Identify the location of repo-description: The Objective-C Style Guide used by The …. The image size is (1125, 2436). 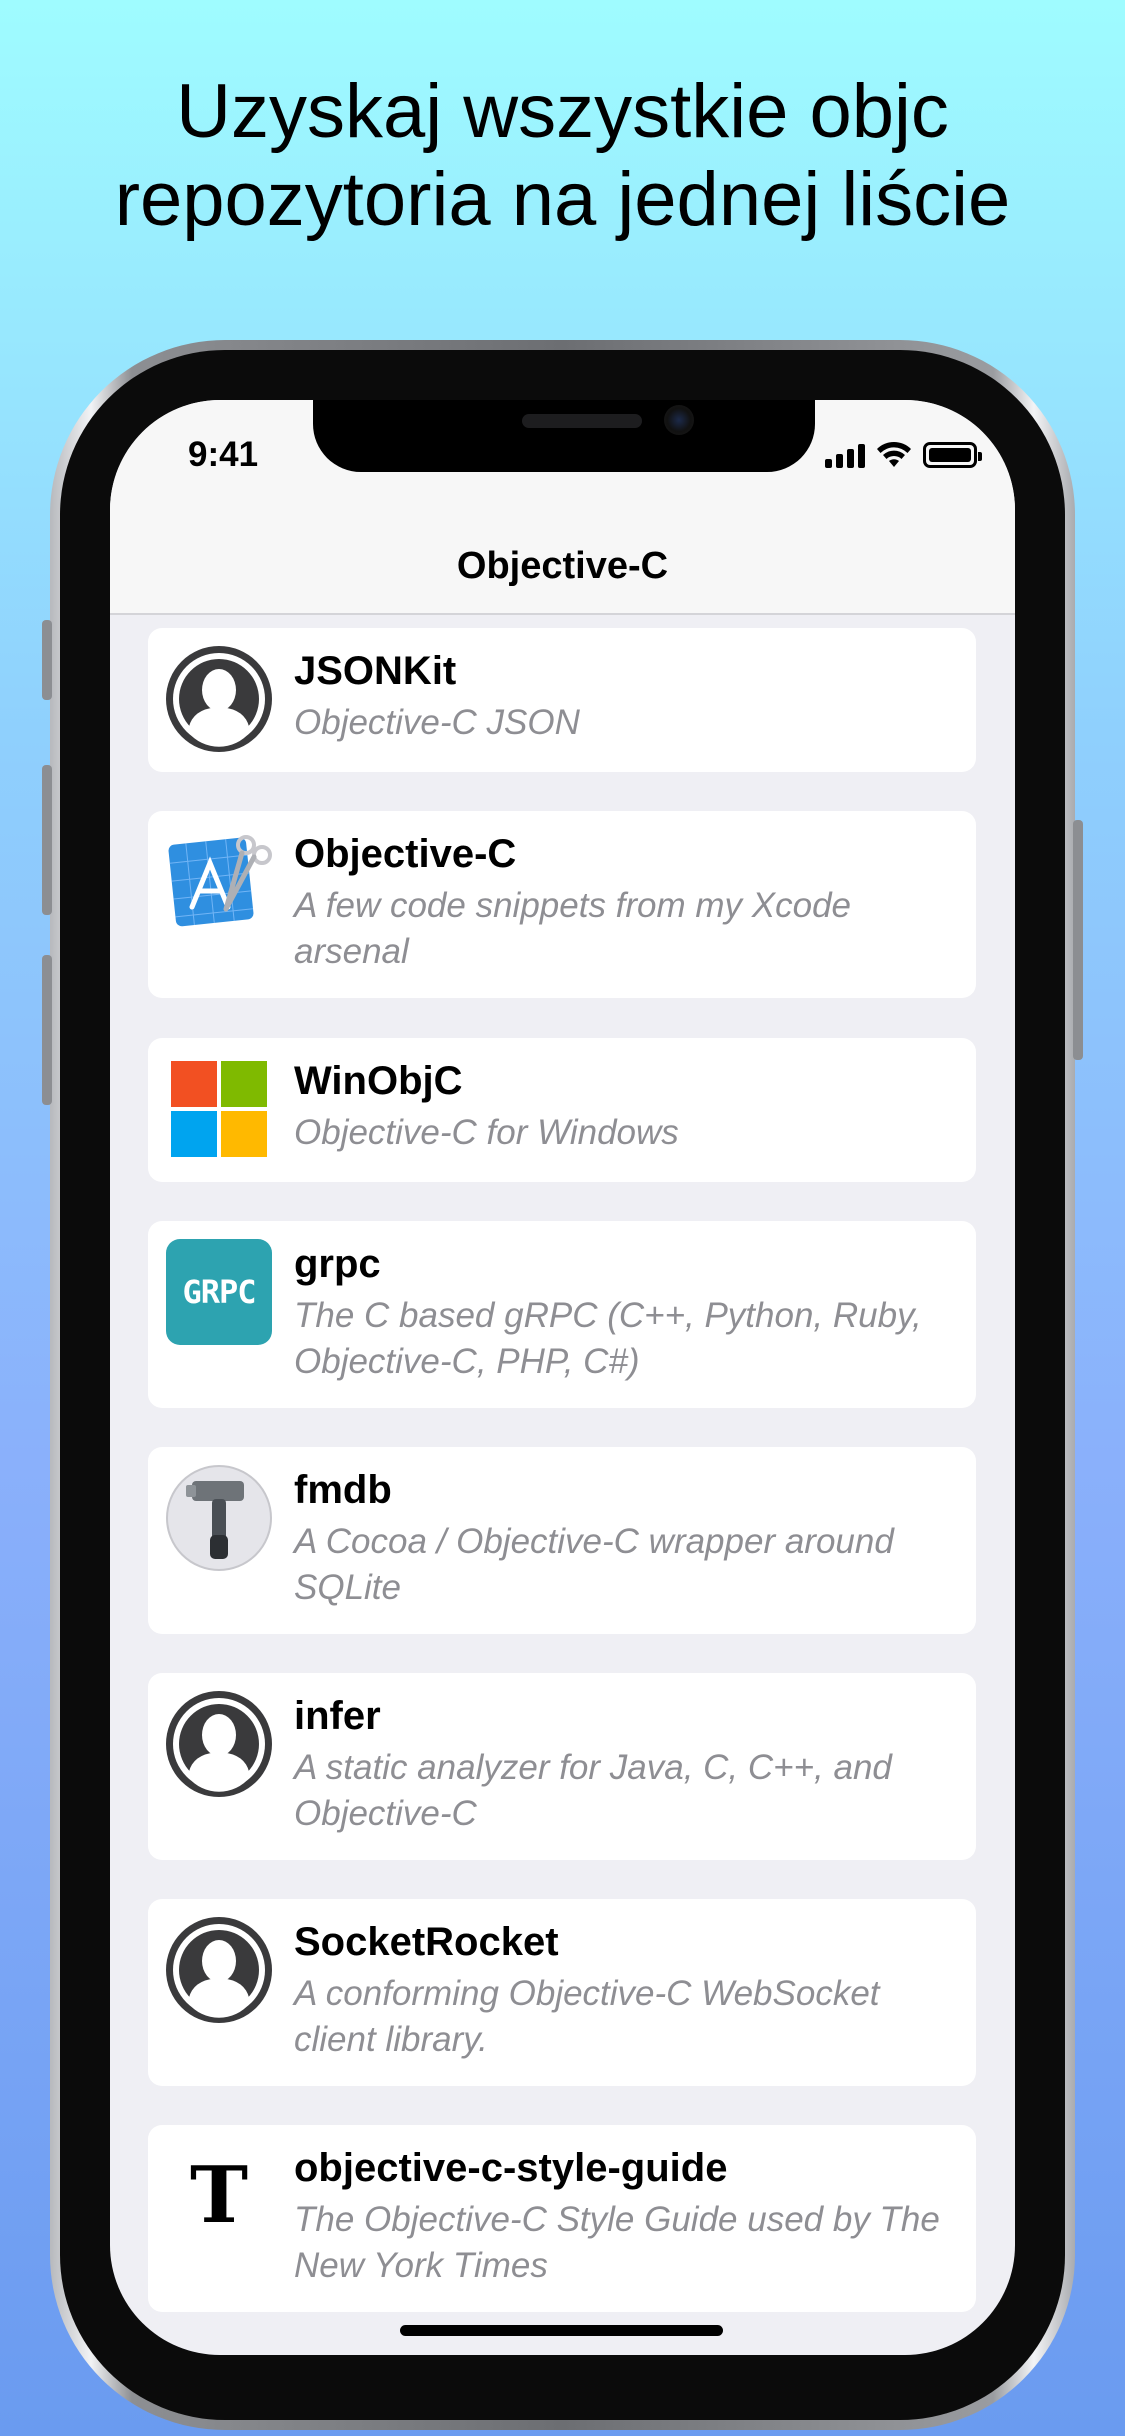
(617, 2242).